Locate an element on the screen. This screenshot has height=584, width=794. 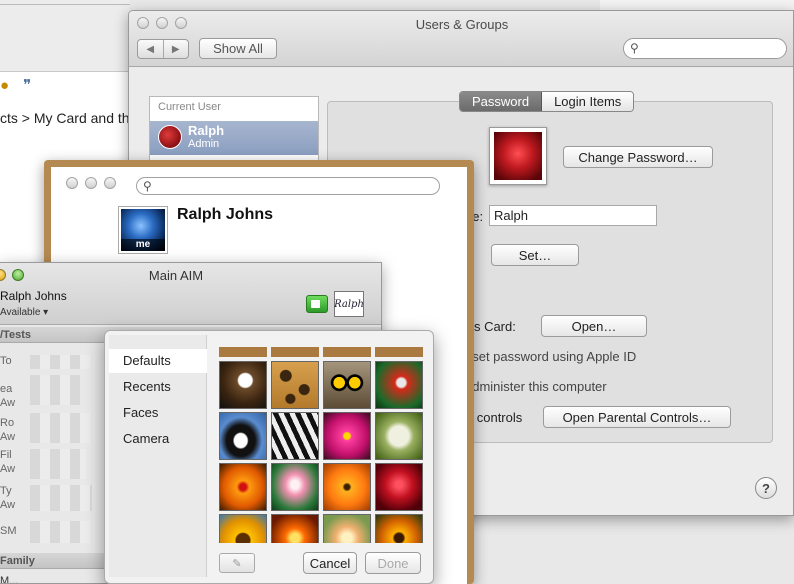
card-picture: me is located at coordinates (143, 230).